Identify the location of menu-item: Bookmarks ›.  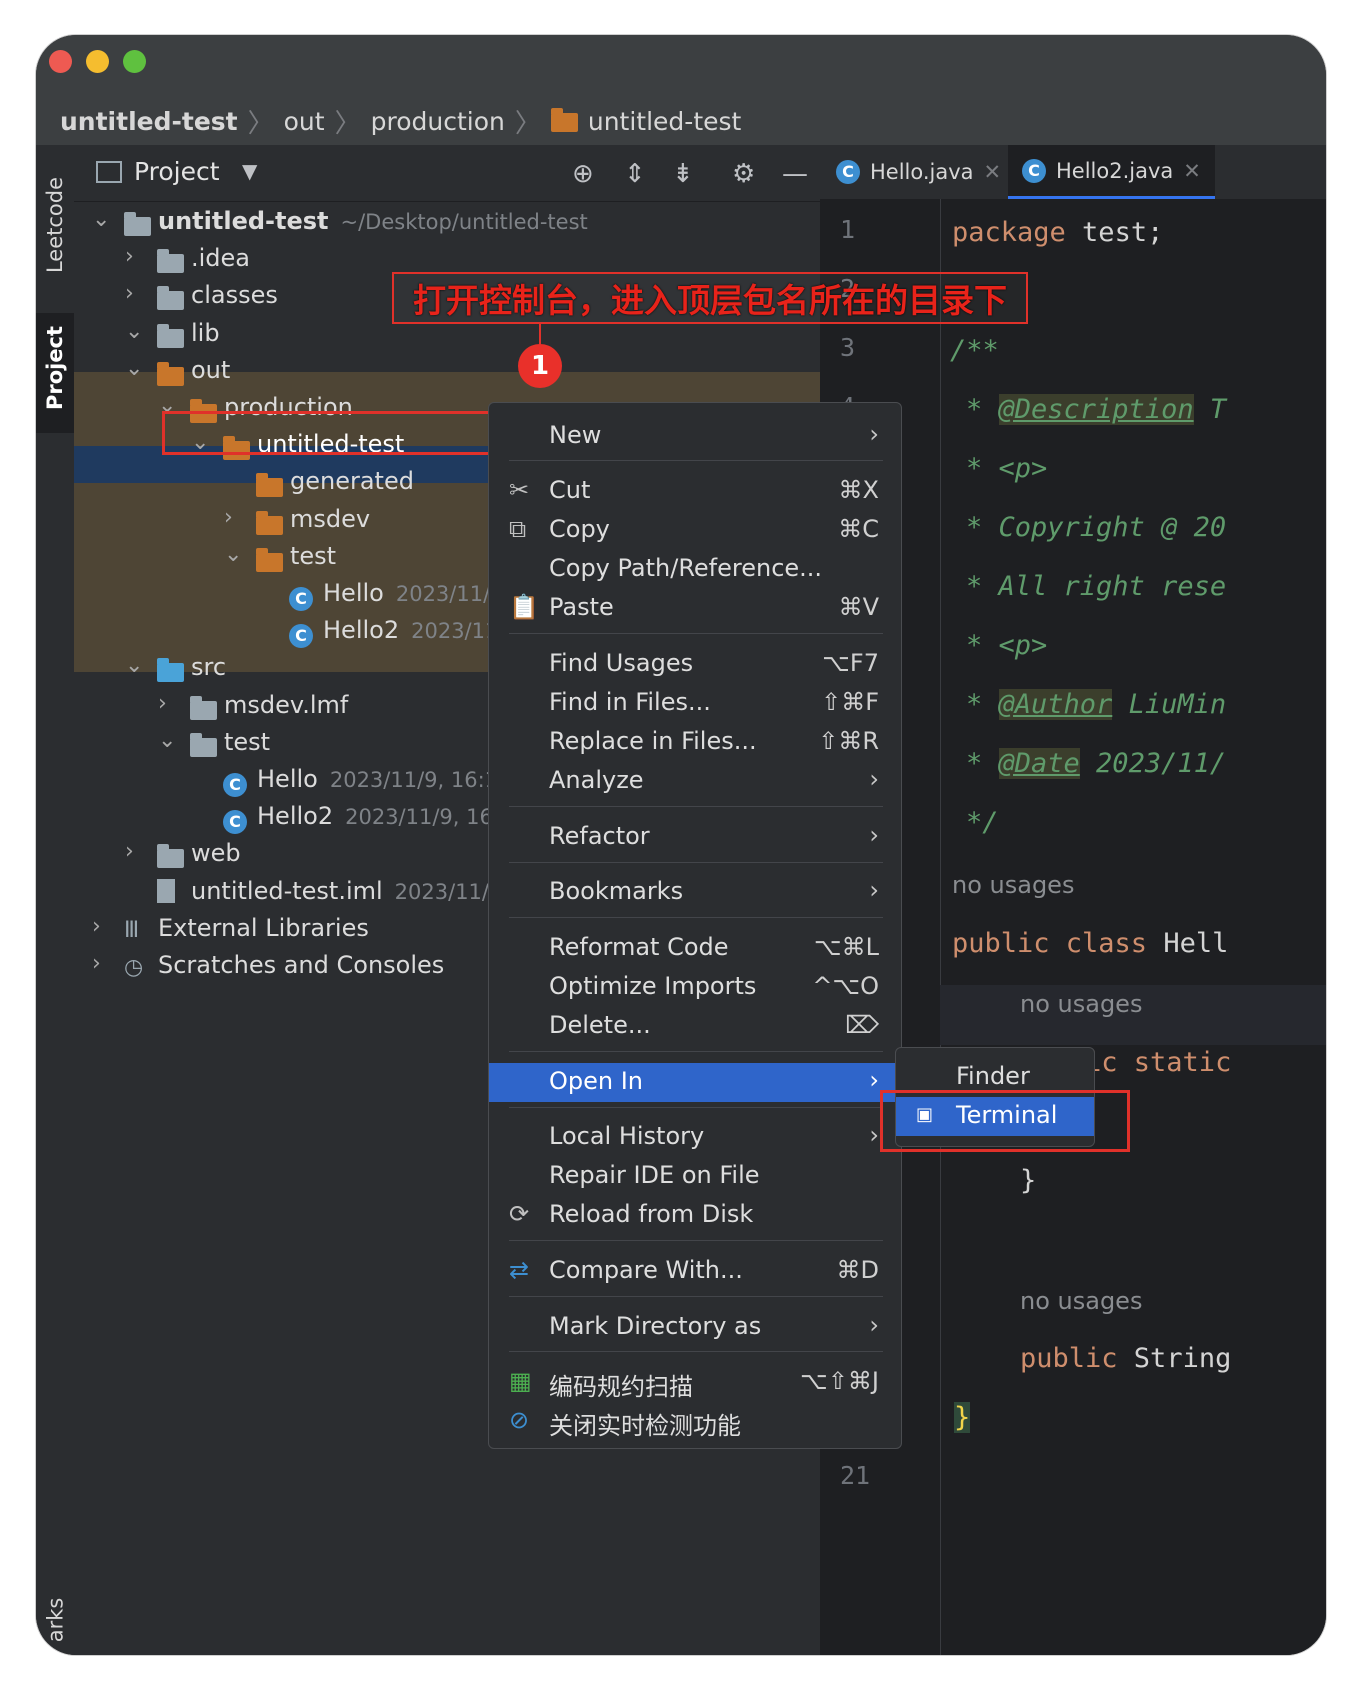
(695, 892).